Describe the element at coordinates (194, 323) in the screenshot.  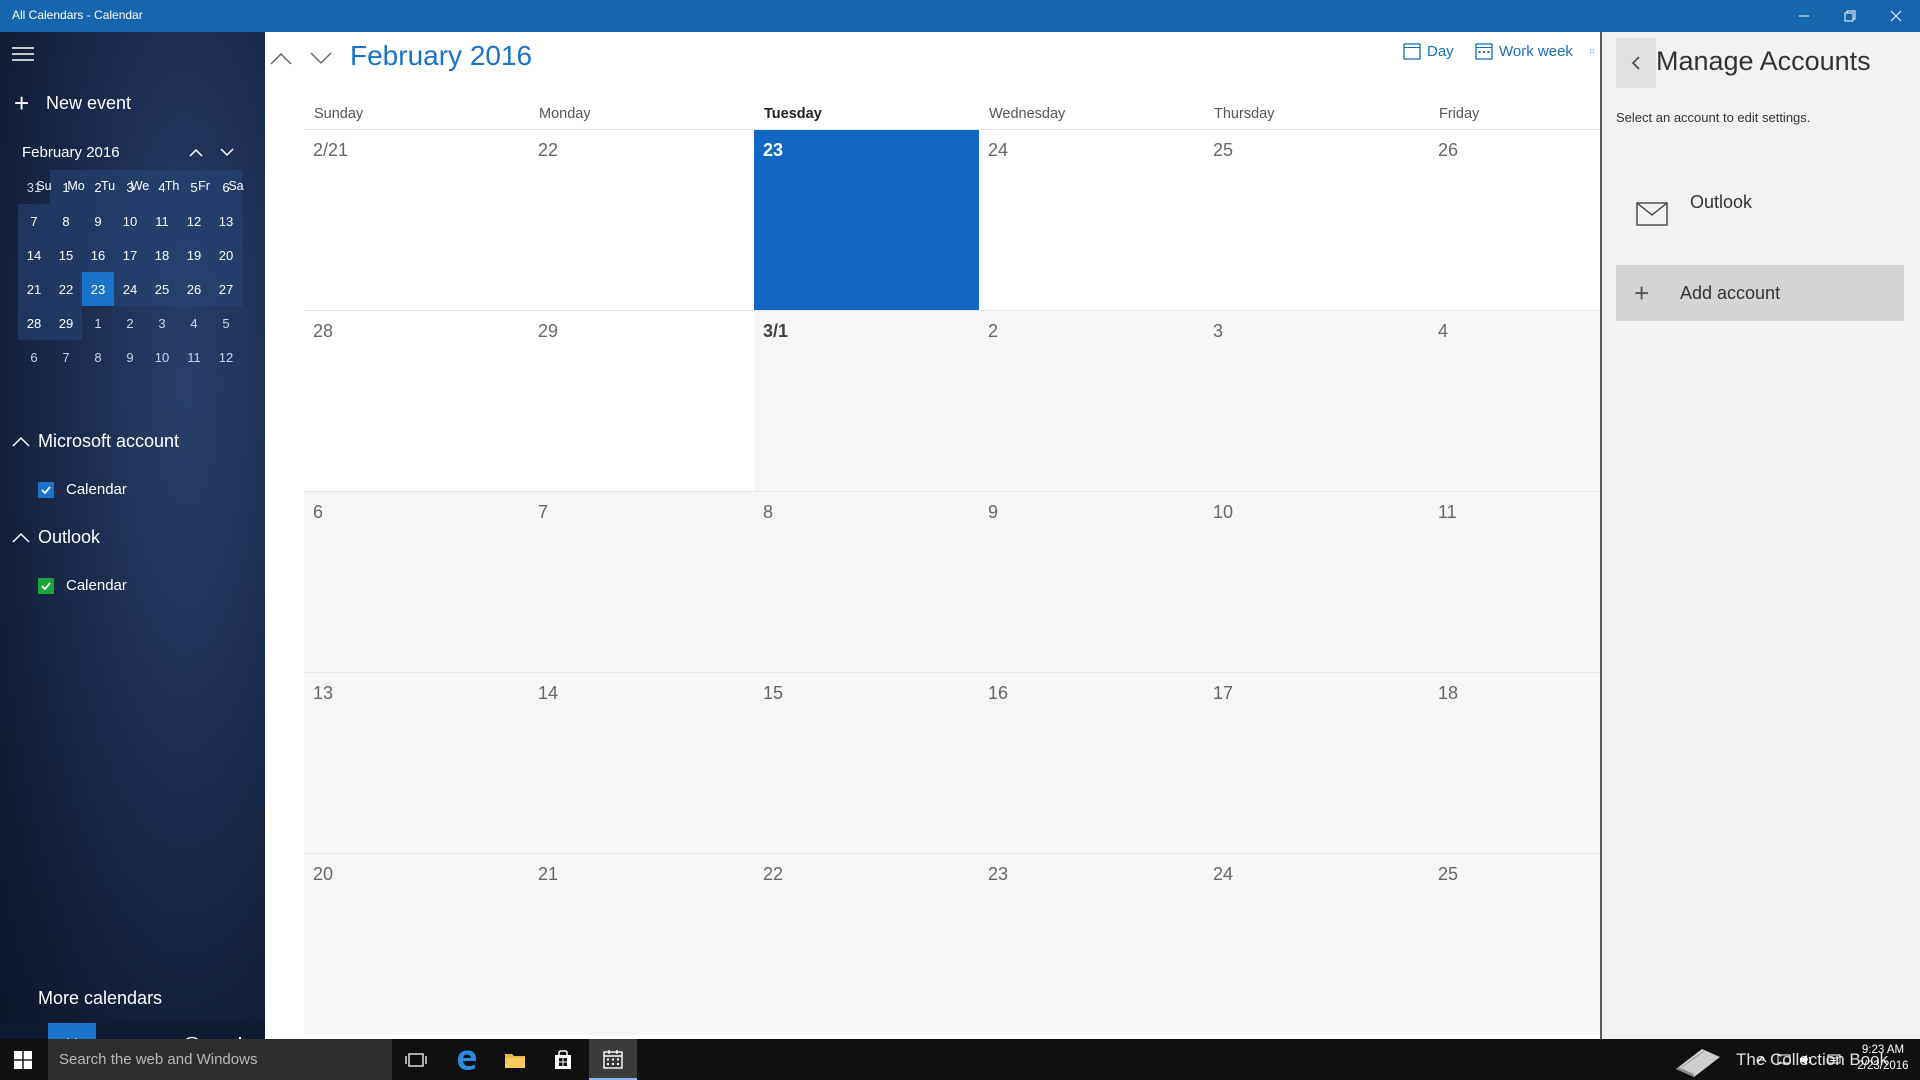
I see `mini-day: 4` at that location.